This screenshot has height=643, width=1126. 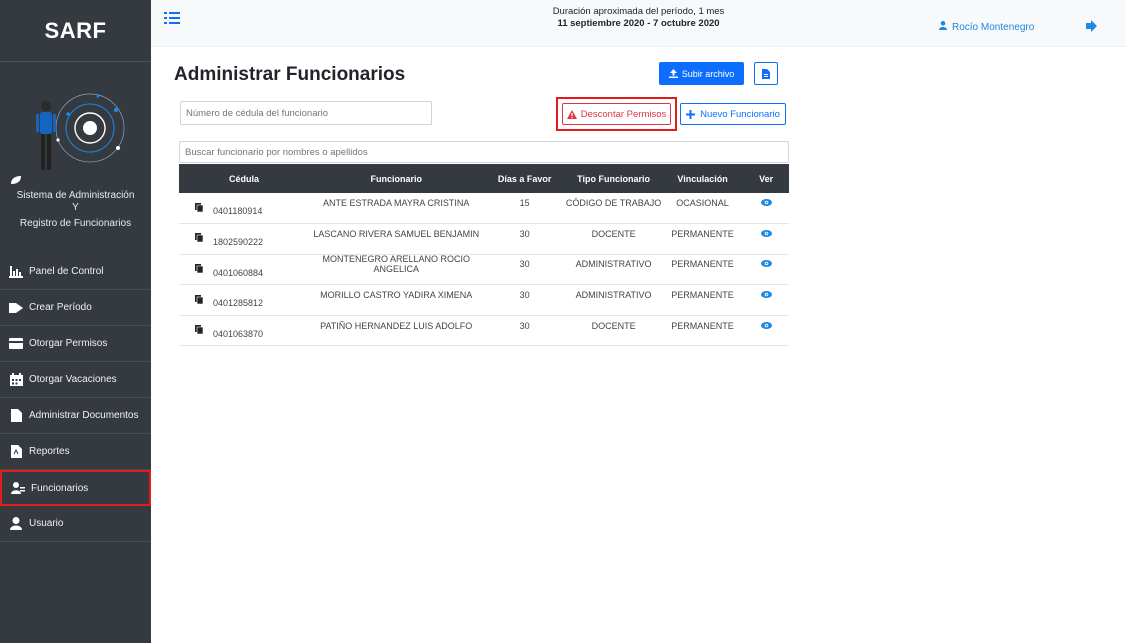 What do you see at coordinates (306, 113) in the screenshot?
I see `cedula-search-input` at bounding box center [306, 113].